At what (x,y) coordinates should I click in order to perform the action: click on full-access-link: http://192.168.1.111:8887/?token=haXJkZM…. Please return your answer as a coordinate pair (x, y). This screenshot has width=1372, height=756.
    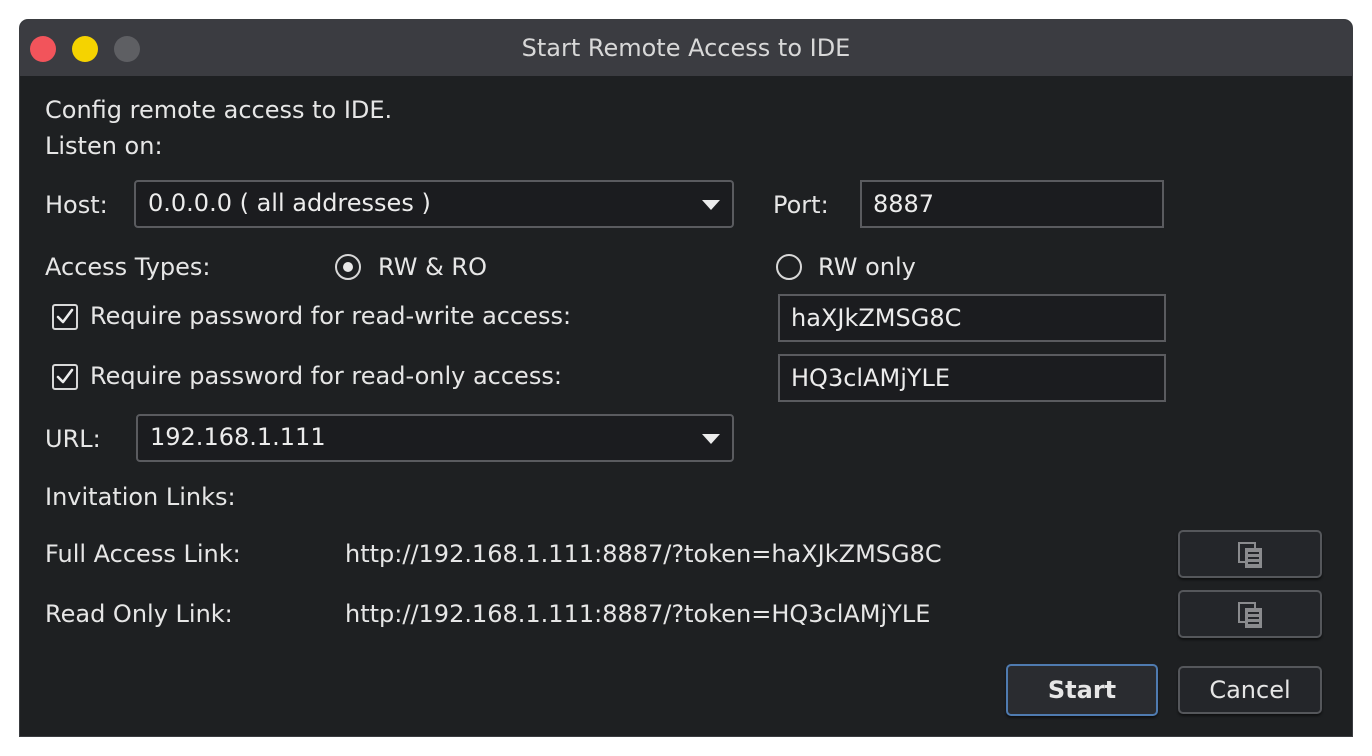
    Looking at the image, I should click on (643, 554).